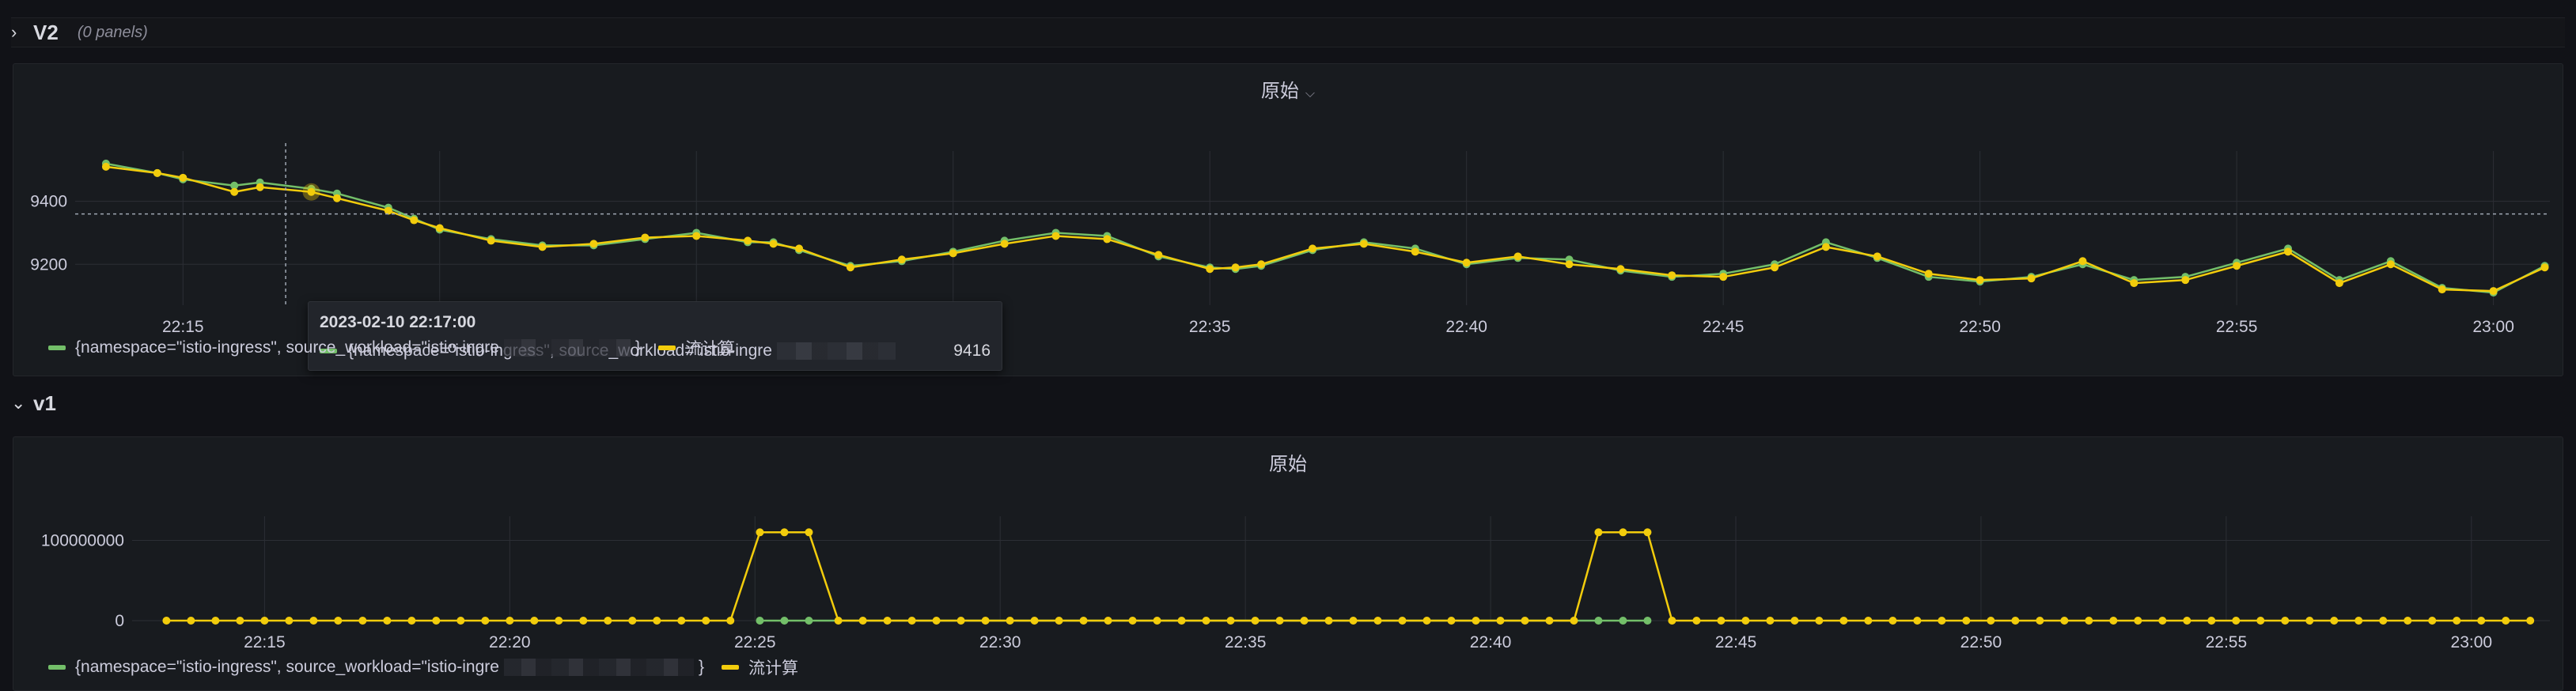 This screenshot has height=691, width=2576. What do you see at coordinates (510, 642) in the screenshot?
I see `x-tick-label: 22:20` at bounding box center [510, 642].